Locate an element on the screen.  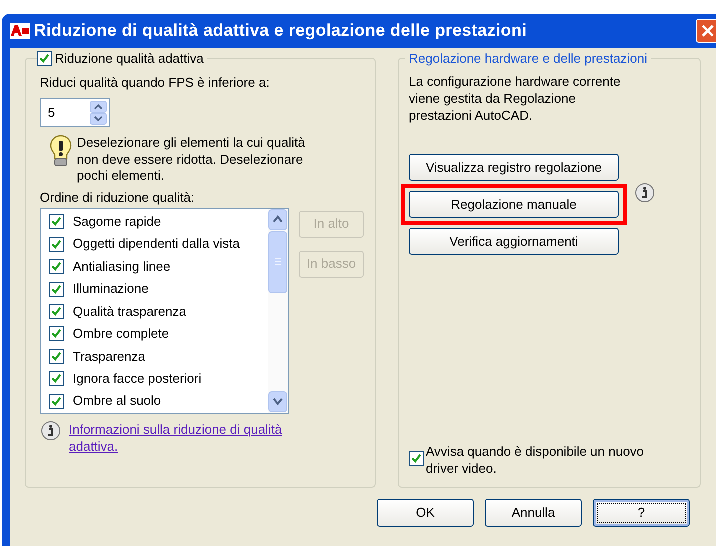
close-icon is located at coordinates (708, 31).